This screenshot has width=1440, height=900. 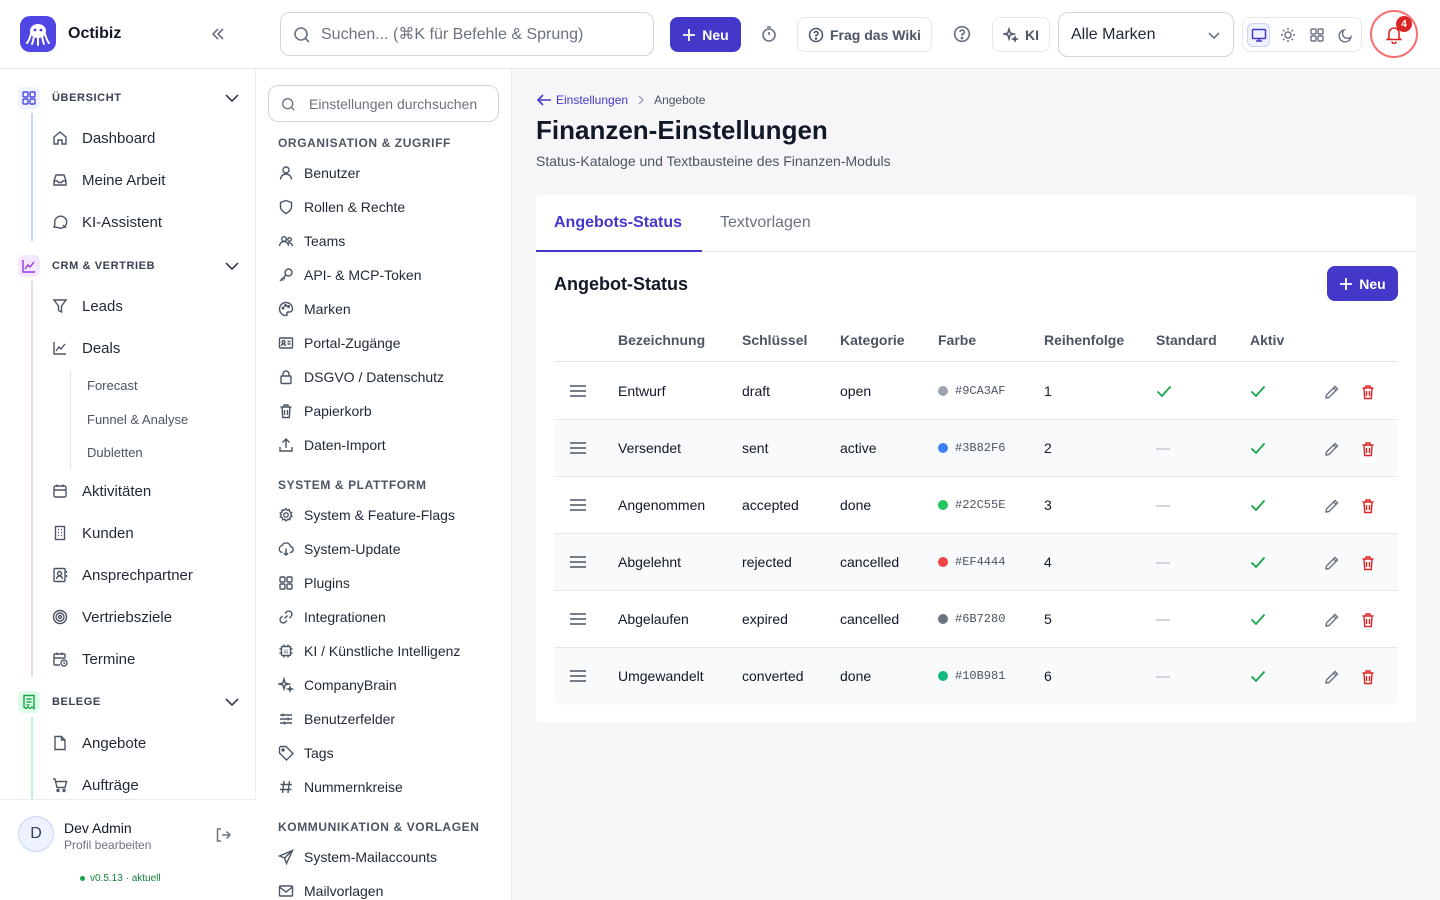 What do you see at coordinates (1362, 283) in the screenshot?
I see `add-status-button: Neu` at bounding box center [1362, 283].